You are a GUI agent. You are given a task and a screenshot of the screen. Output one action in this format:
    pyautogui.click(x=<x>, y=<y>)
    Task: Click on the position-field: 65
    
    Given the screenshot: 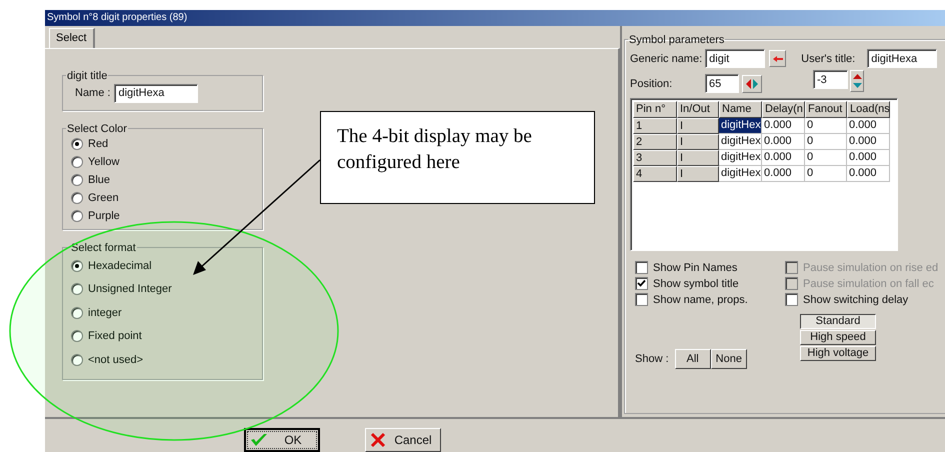 What is the action you would take?
    pyautogui.click(x=722, y=84)
    